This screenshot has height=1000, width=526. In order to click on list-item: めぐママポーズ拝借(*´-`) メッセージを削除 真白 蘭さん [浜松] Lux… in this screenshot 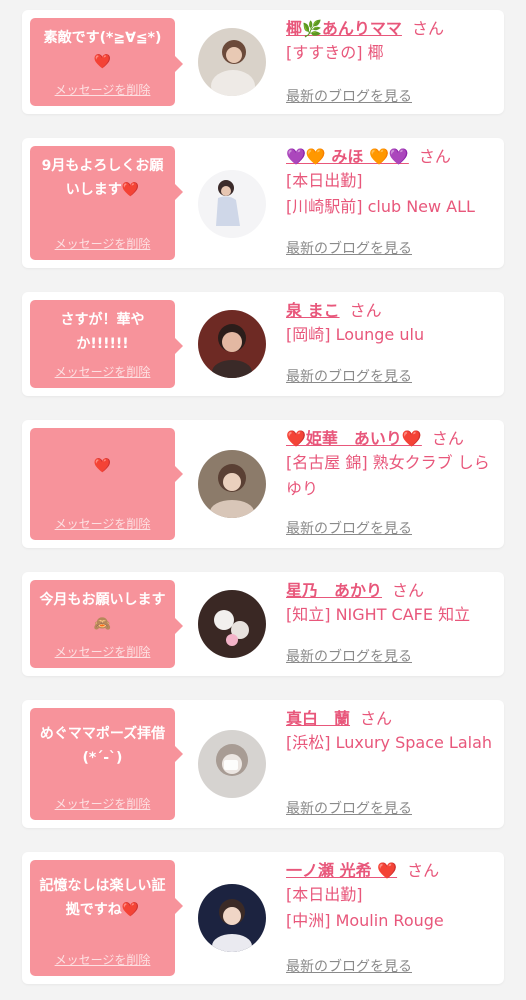, I will do `click(263, 764)`.